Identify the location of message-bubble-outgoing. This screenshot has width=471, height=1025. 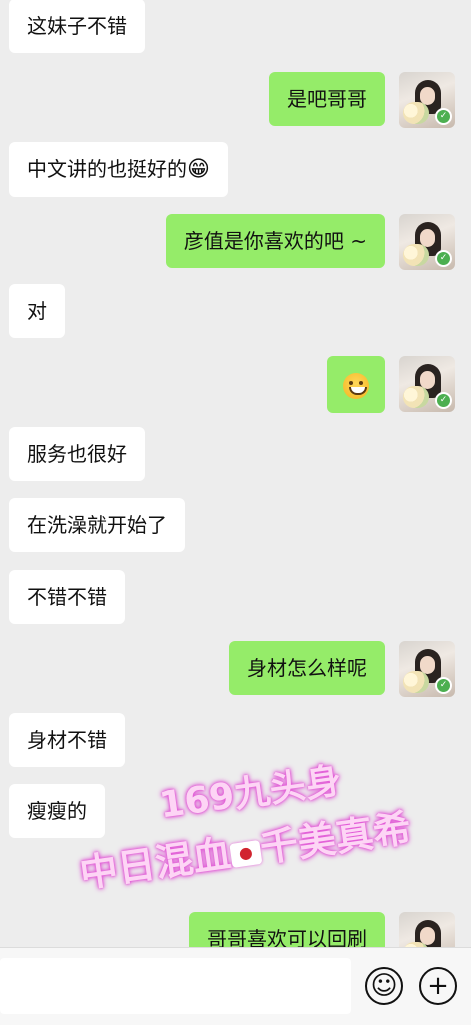
(356, 384).